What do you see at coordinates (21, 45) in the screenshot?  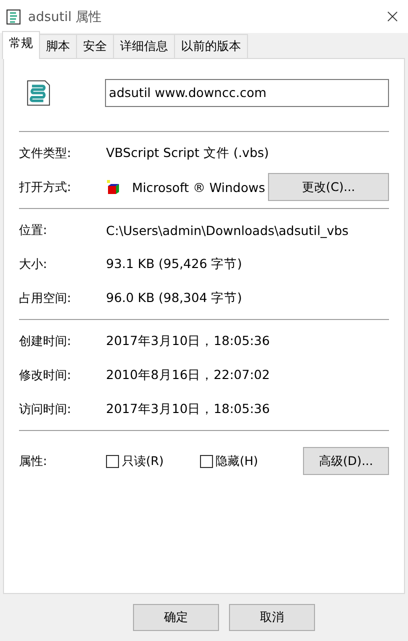 I see `tab: 常规` at bounding box center [21, 45].